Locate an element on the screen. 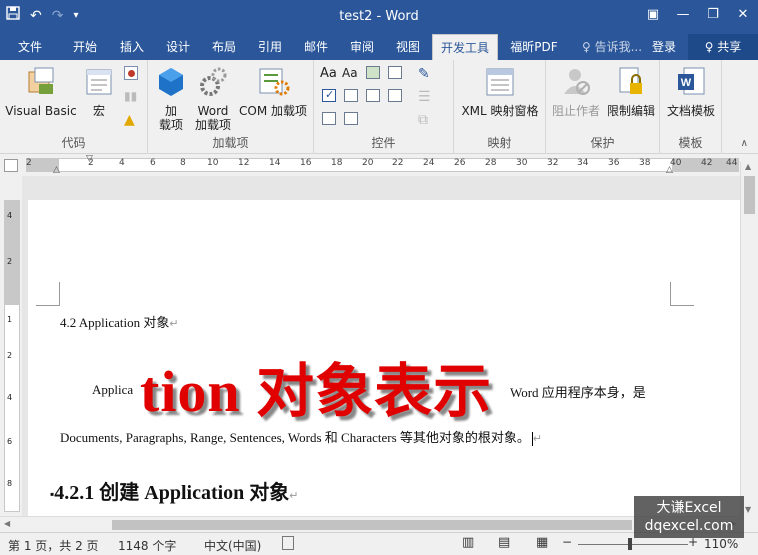  language-indicator: 中文(中国) is located at coordinates (232, 545).